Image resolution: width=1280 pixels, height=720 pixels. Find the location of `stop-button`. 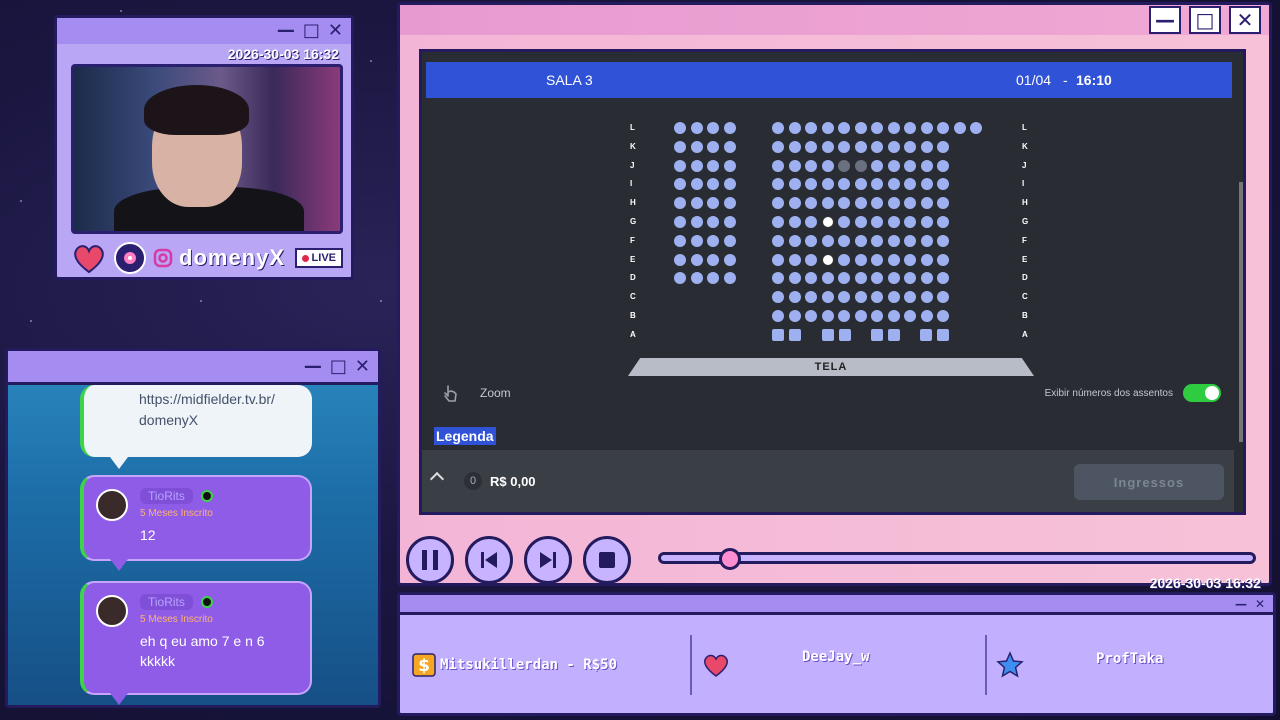

stop-button is located at coordinates (607, 560).